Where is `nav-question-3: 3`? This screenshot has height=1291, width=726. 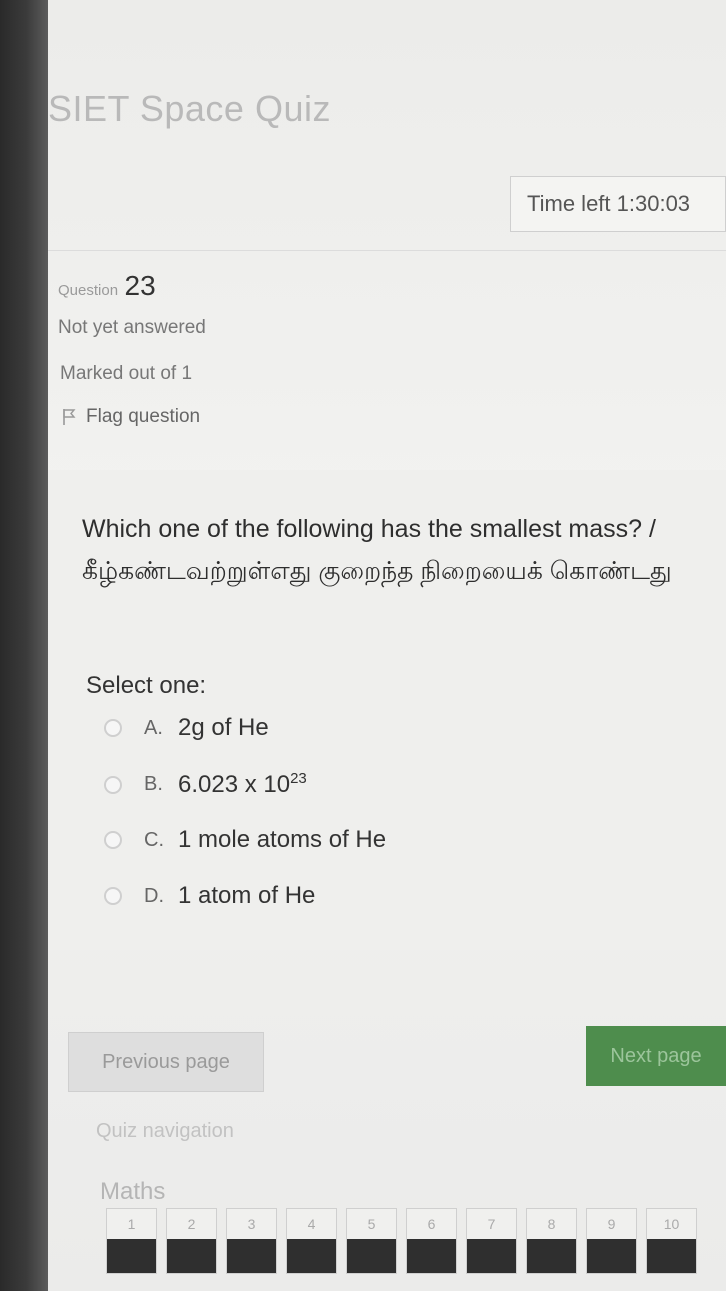
nav-question-3: 3 is located at coordinates (251, 1241).